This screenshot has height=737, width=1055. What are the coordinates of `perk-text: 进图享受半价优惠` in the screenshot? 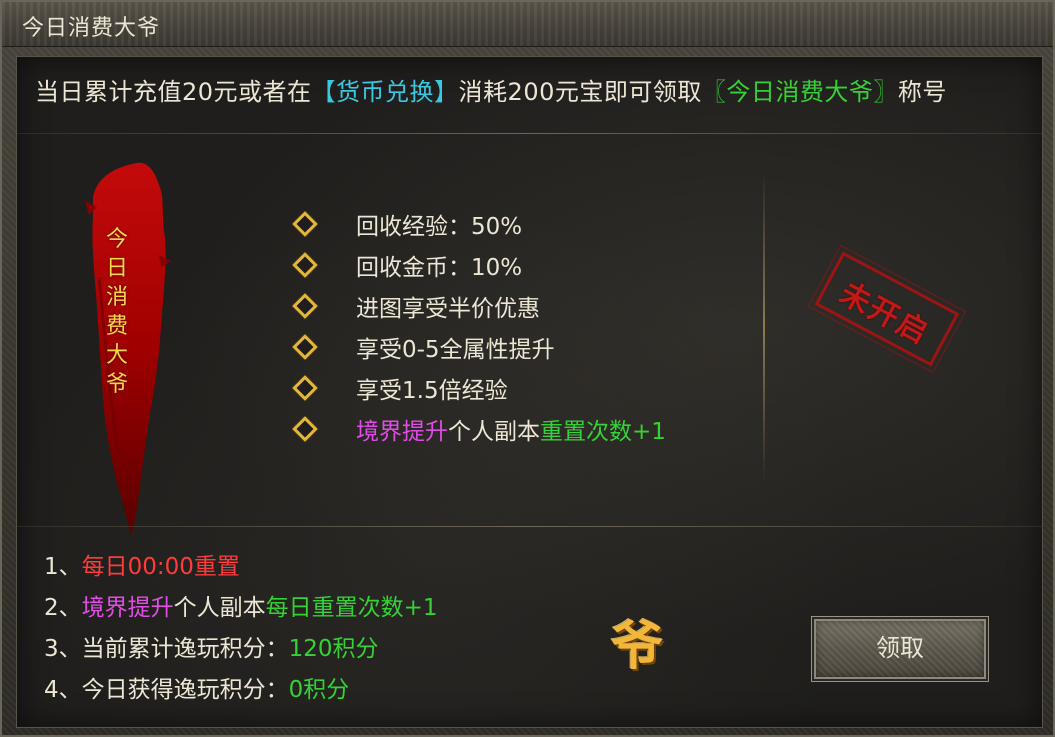 It's located at (448, 309).